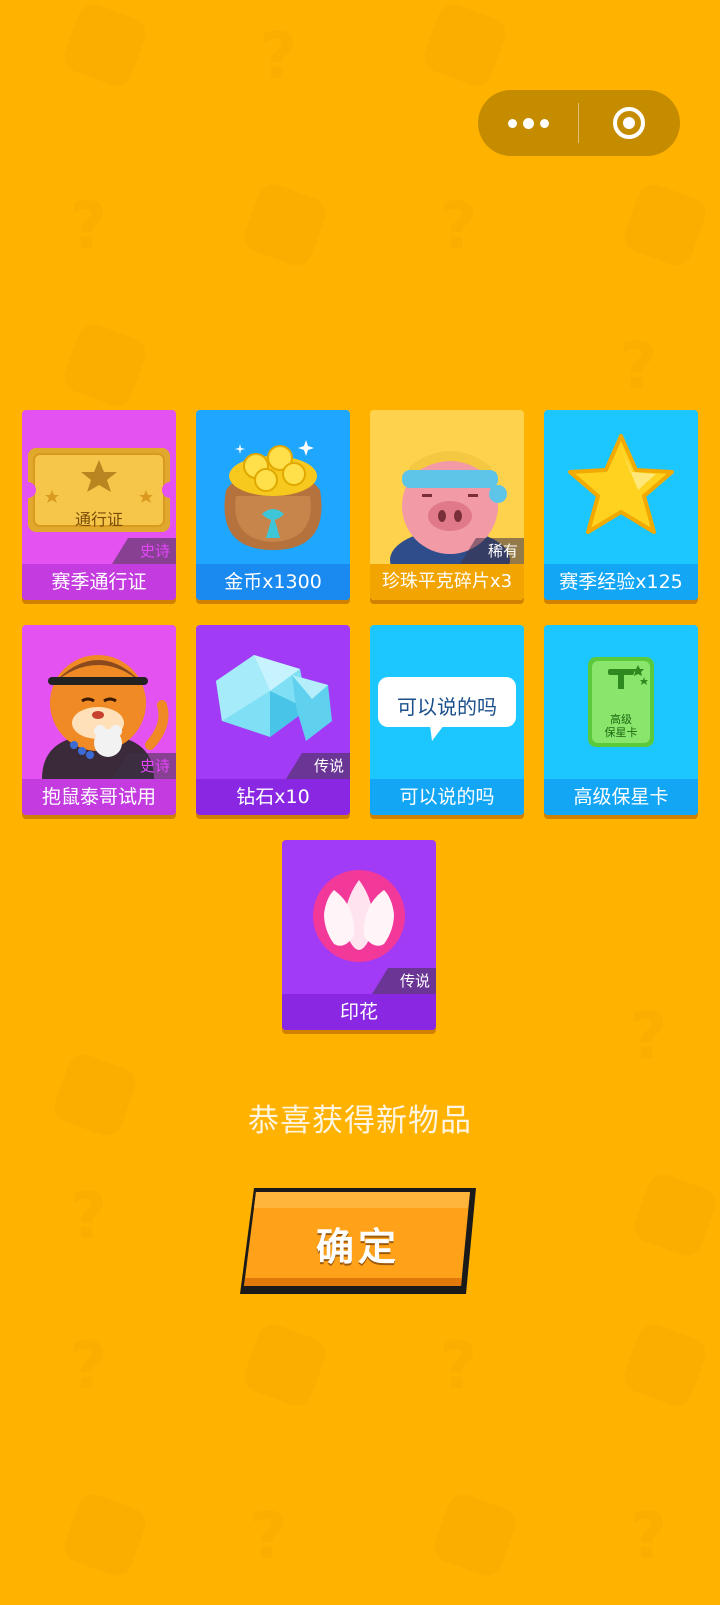  Describe the element at coordinates (359, 935) in the screenshot. I see `reward-card-flower-stamp: 传说 印花` at that location.